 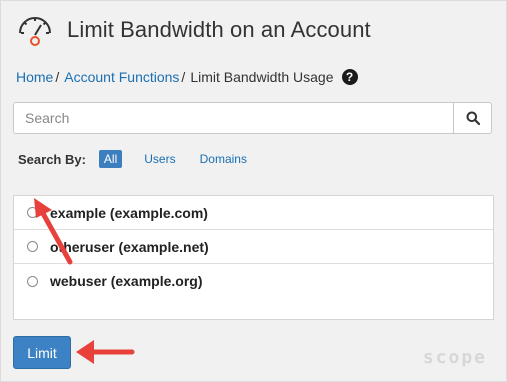 I want to click on search-by-filter: Search By: All Users Domains, so click(x=142, y=159).